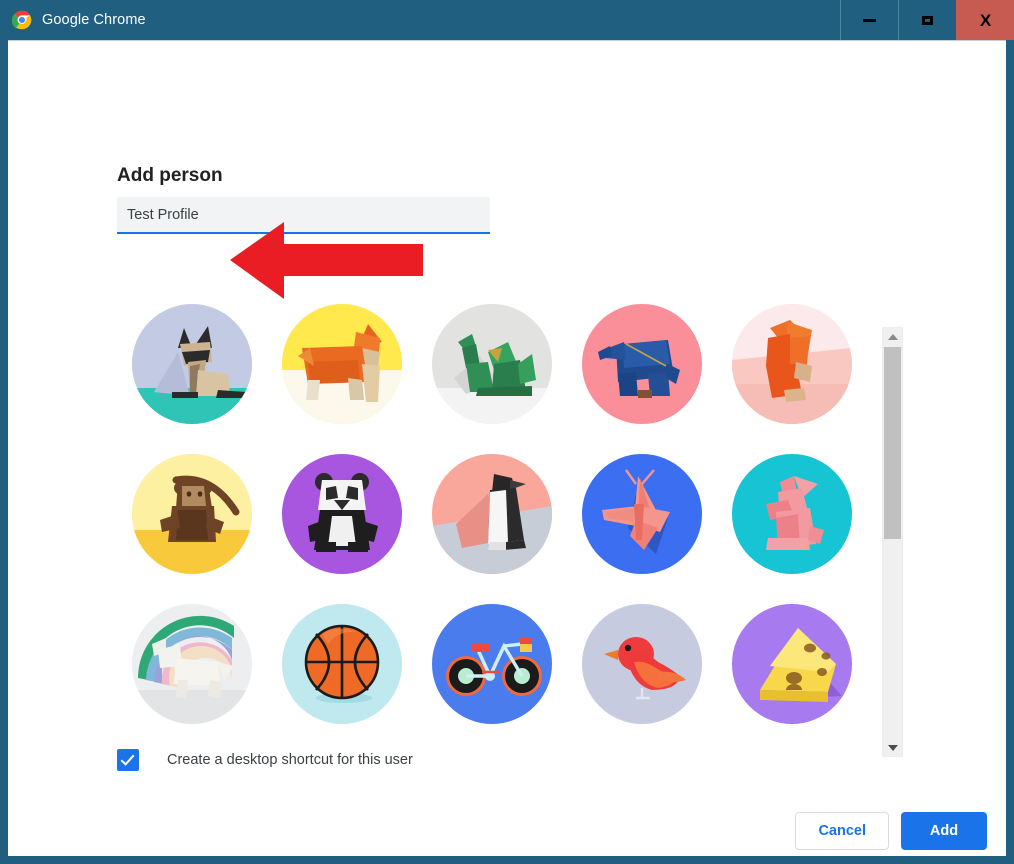 The height and width of the screenshot is (864, 1014). Describe the element at coordinates (128, 760) in the screenshot. I see `desktop-shortcut-checkbox` at that location.